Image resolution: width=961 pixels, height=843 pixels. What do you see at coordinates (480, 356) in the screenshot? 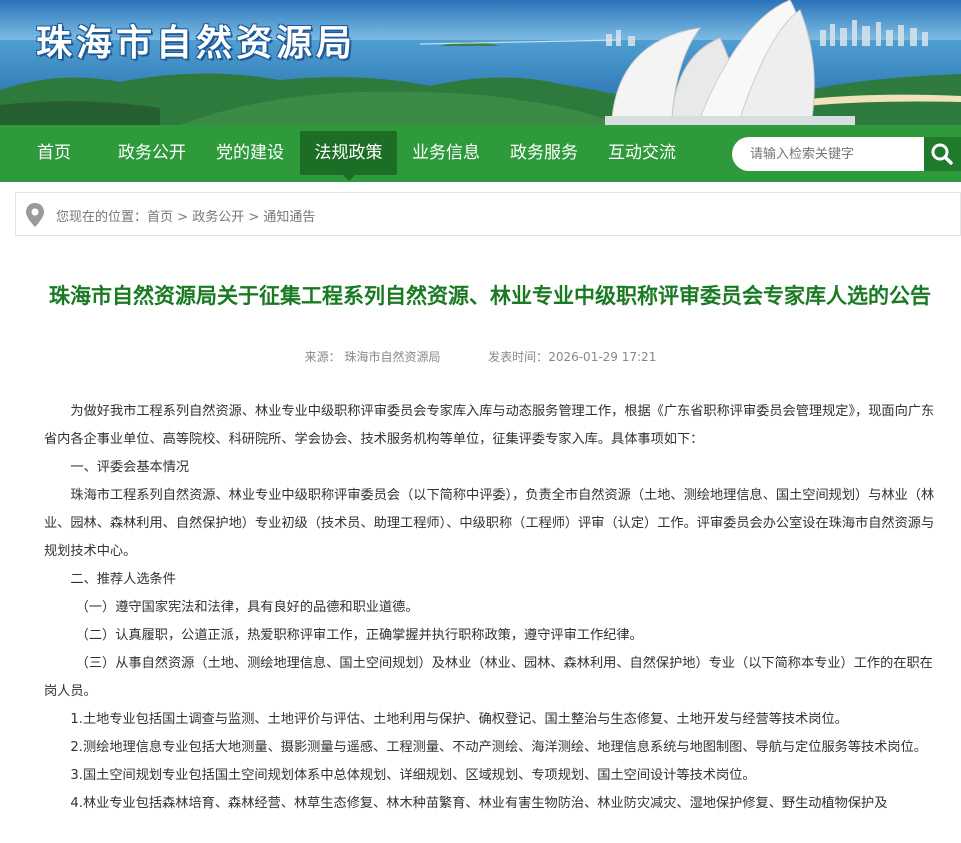
I see `article-meta: 来源： 珠海市自然资源局 发表时间：2026-01-29 17:21` at bounding box center [480, 356].